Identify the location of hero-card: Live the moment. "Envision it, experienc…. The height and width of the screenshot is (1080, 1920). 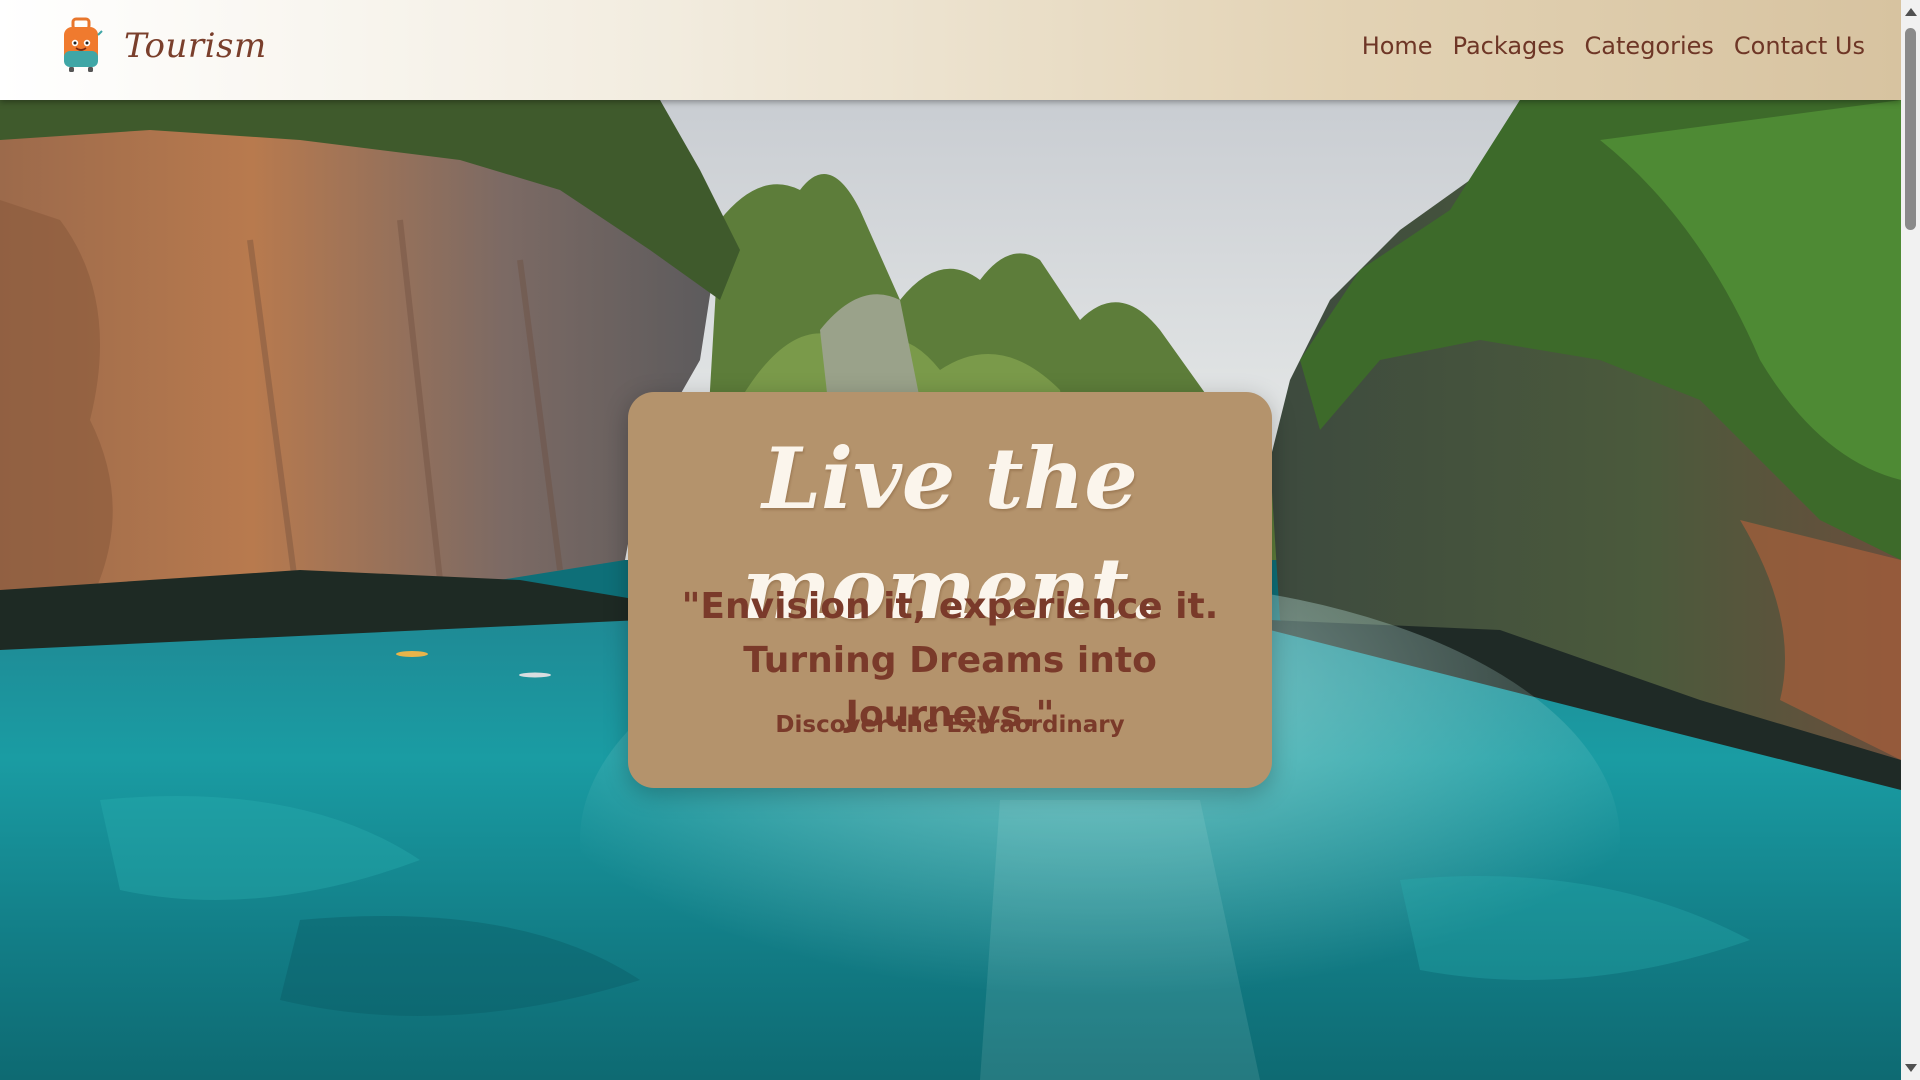
(950, 590).